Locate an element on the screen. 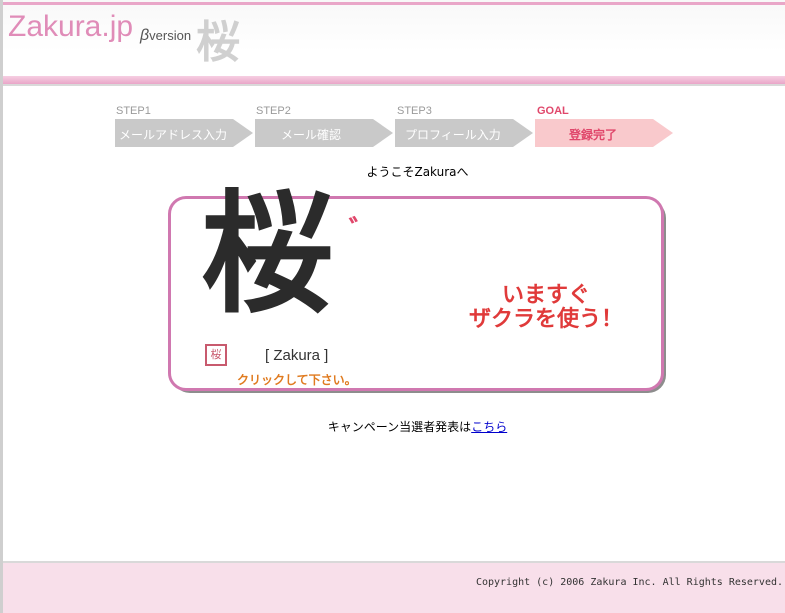 The height and width of the screenshot is (613, 785). step-label-3: STEP3 is located at coordinates (414, 111).